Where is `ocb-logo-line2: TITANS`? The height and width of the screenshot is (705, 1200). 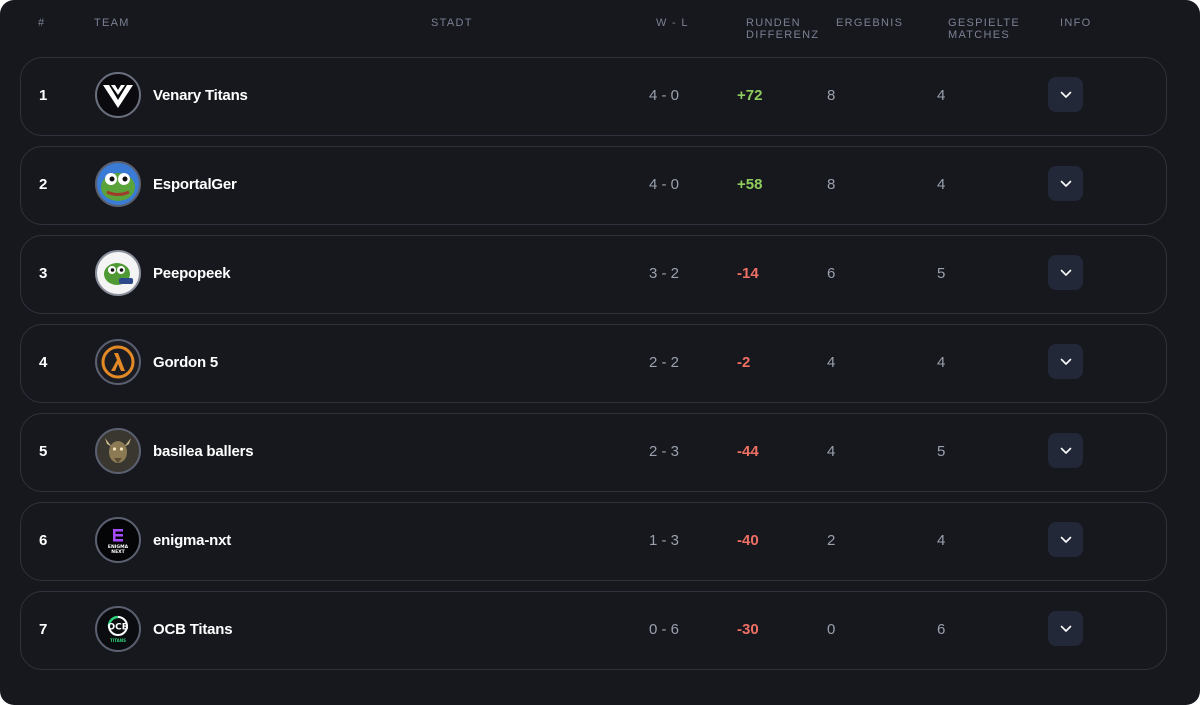 ocb-logo-line2: TITANS is located at coordinates (118, 640).